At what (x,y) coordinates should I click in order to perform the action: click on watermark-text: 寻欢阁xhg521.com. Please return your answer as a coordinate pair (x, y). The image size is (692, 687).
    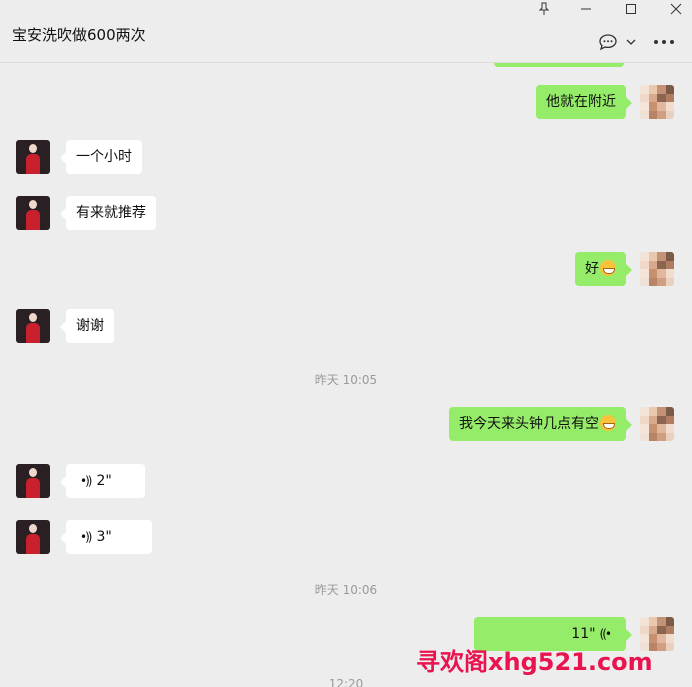
    Looking at the image, I should click on (534, 662).